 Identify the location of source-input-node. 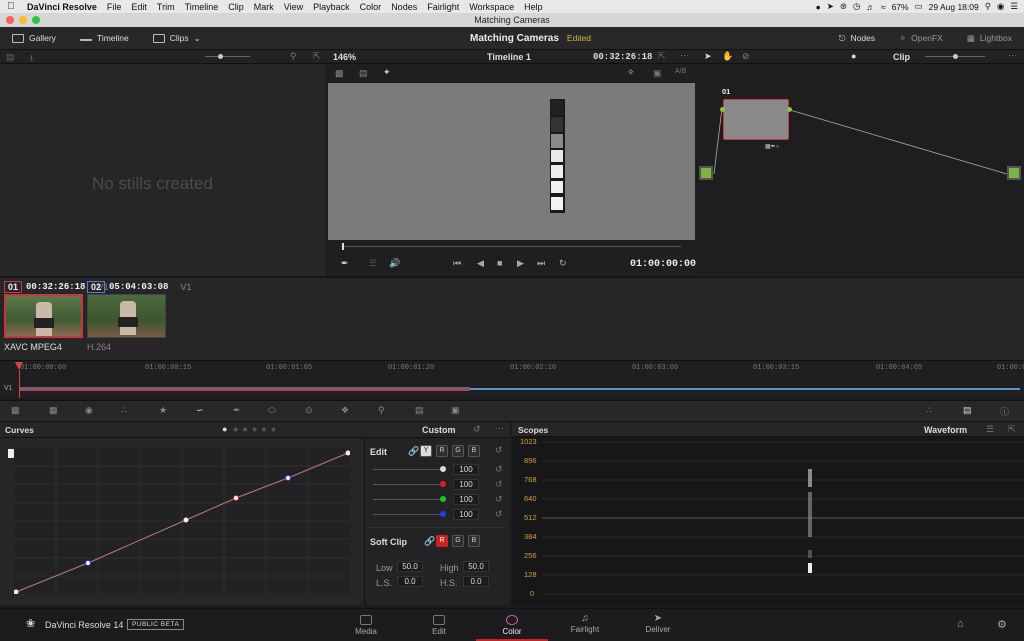
(706, 173).